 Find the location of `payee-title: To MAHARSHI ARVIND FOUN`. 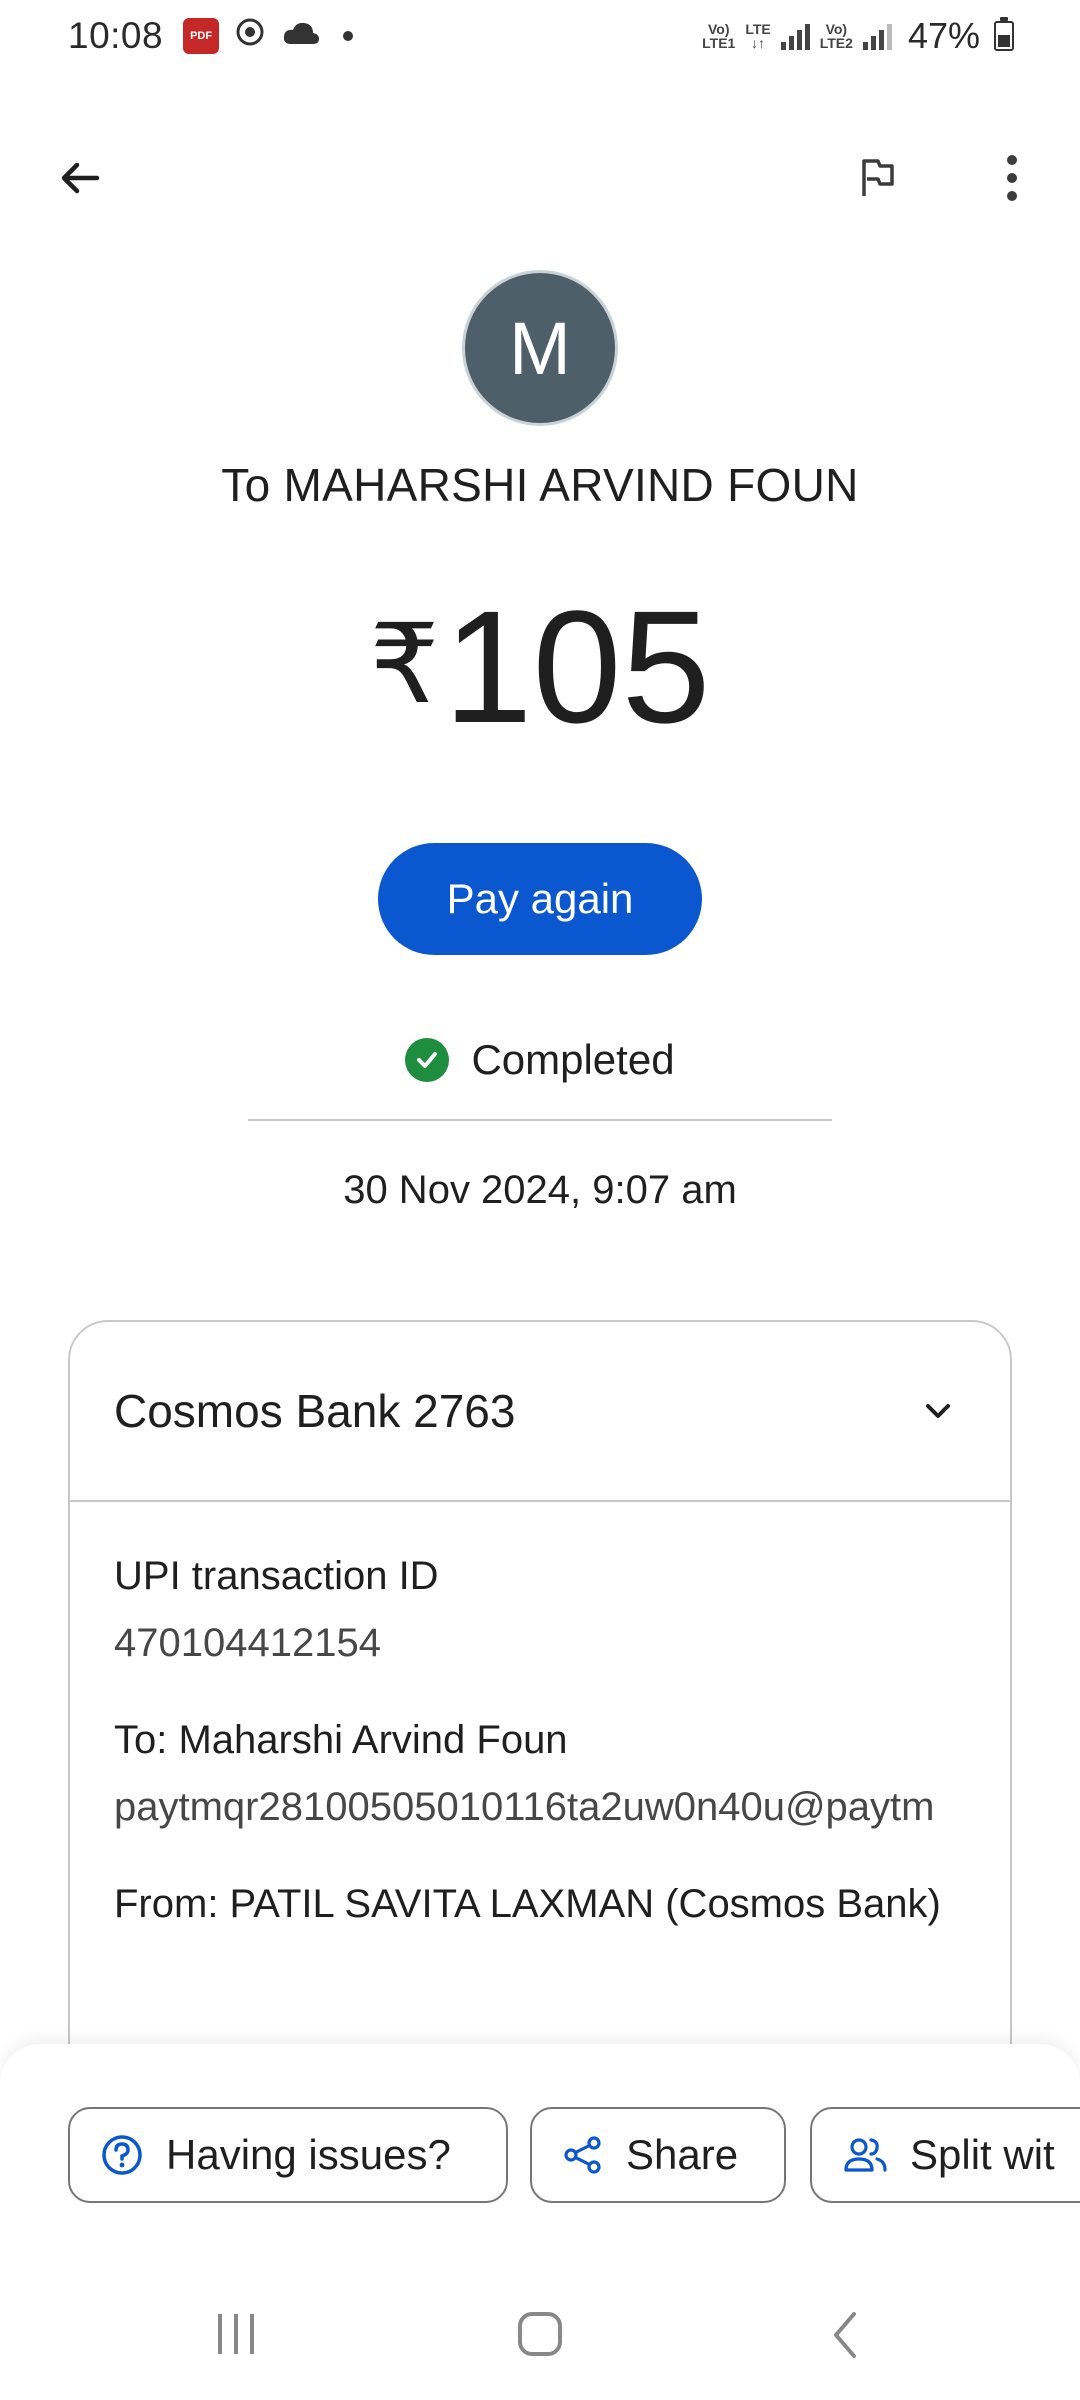

payee-title: To MAHARSHI ARVIND FOUN is located at coordinates (540, 485).